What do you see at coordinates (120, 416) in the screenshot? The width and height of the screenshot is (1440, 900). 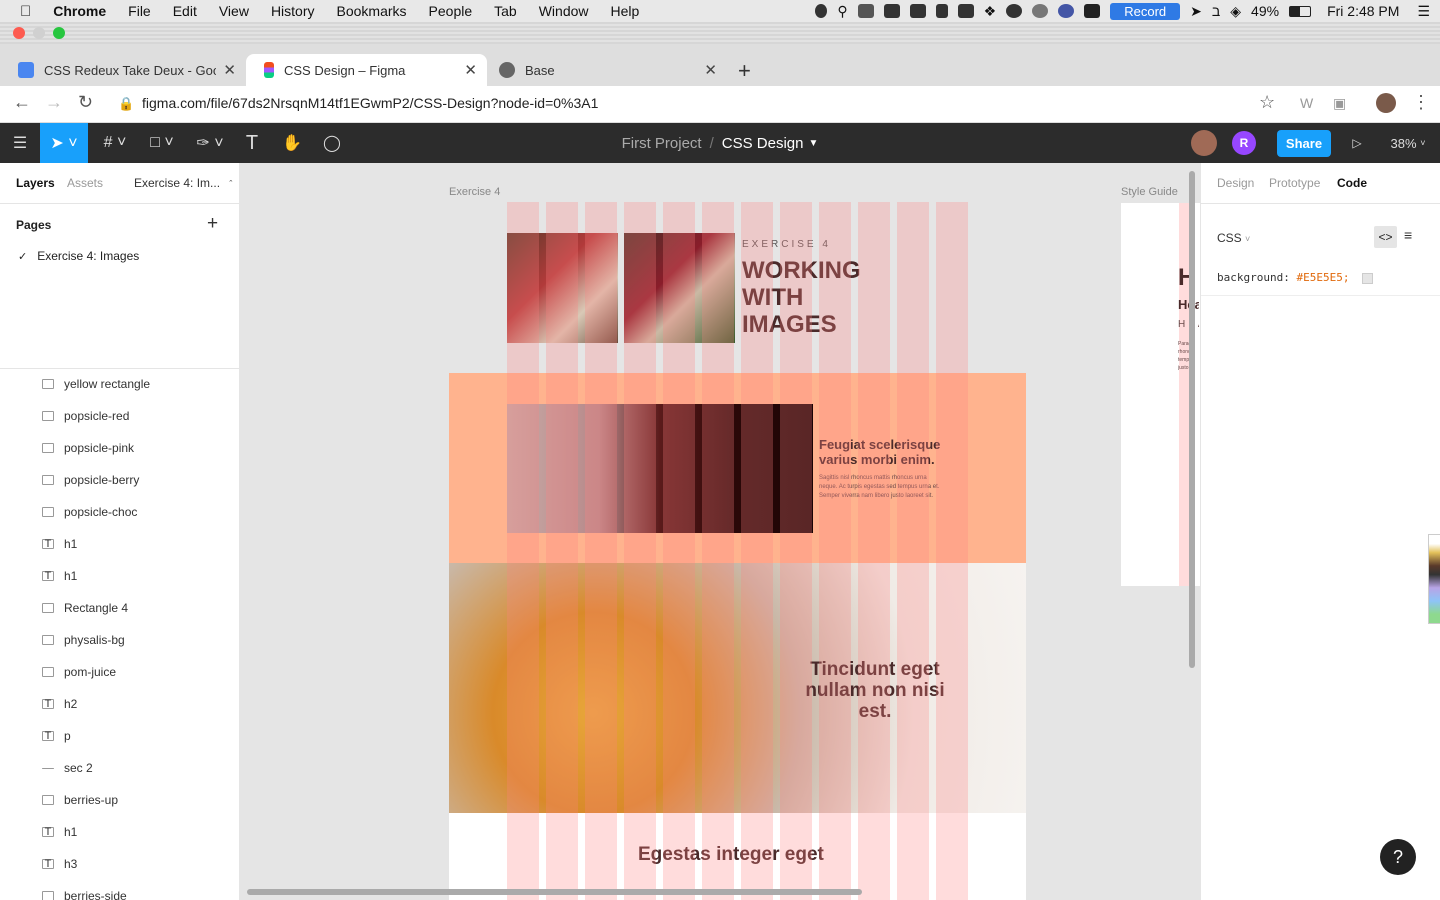 I see `layer-item: popsicle-red` at bounding box center [120, 416].